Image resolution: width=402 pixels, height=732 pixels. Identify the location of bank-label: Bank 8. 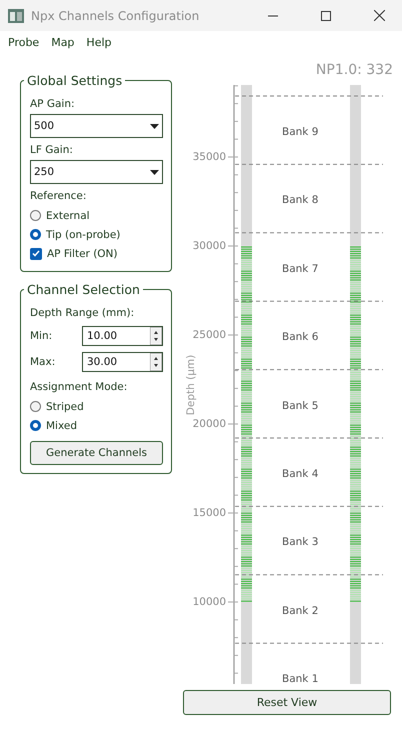
(300, 200).